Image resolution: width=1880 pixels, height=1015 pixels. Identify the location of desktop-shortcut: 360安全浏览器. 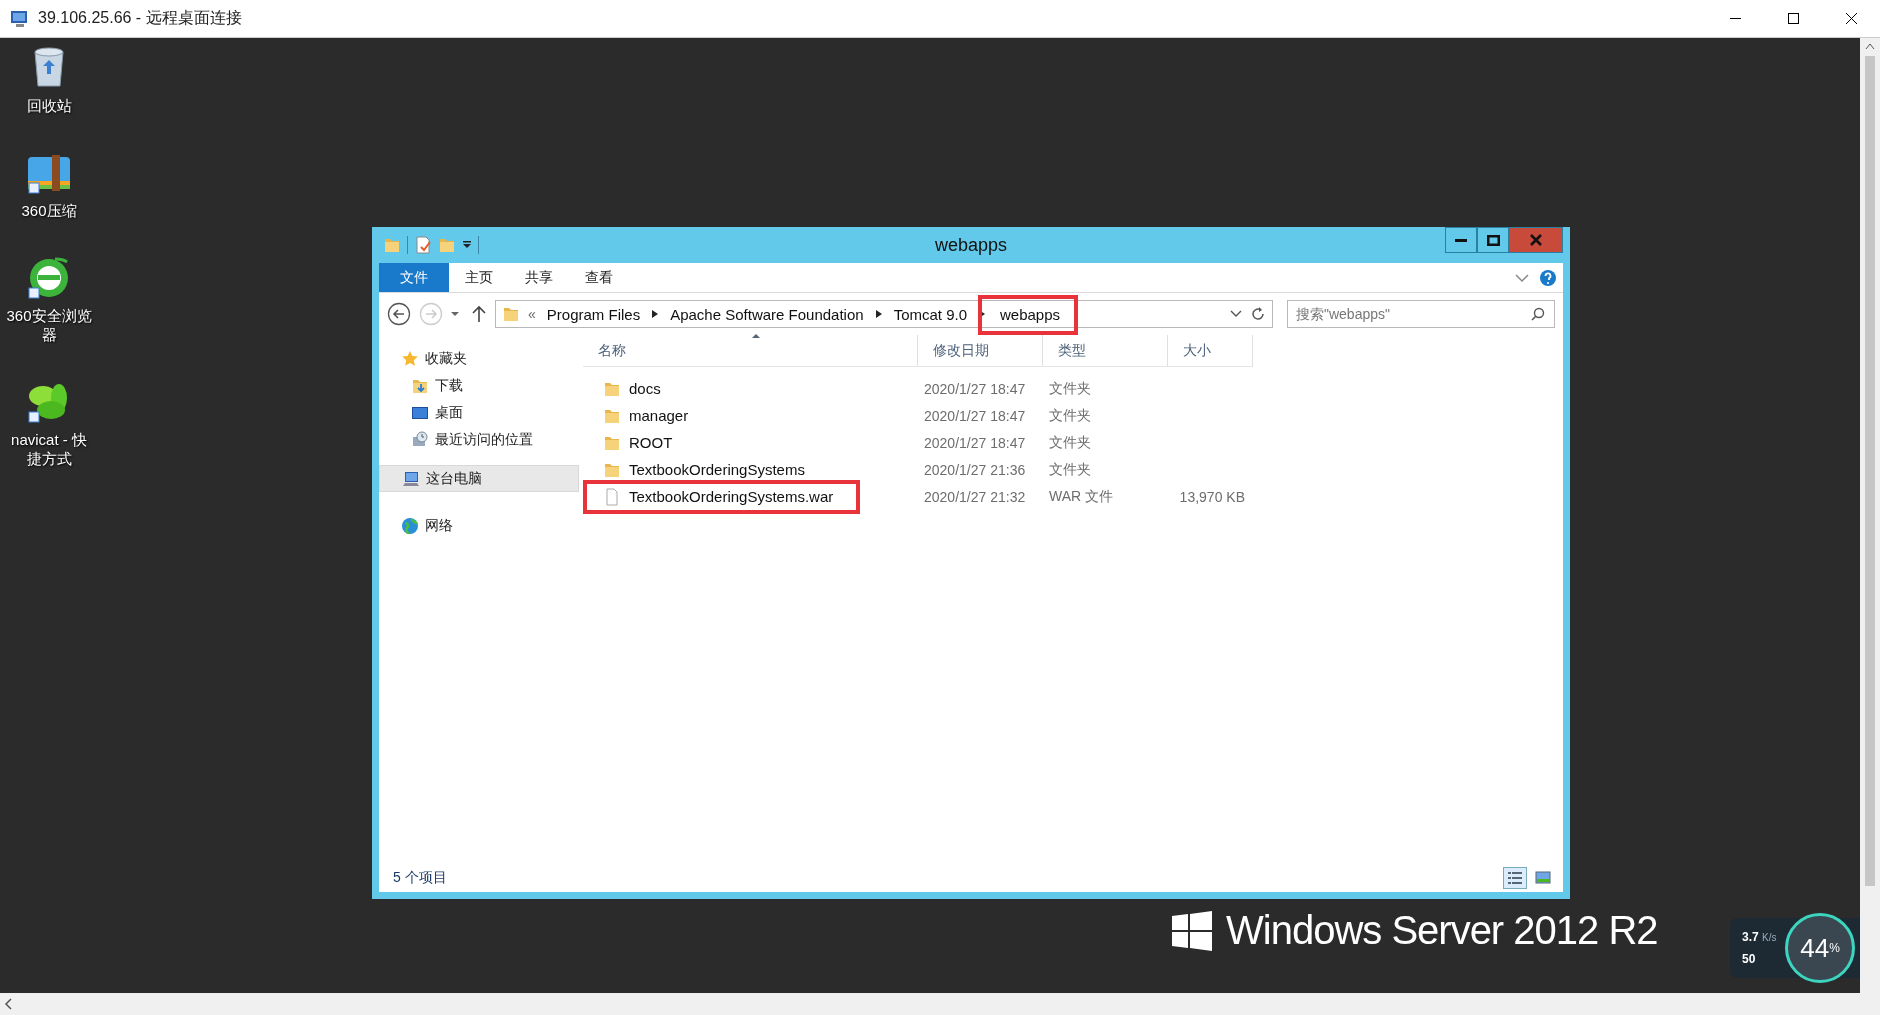
(49, 299).